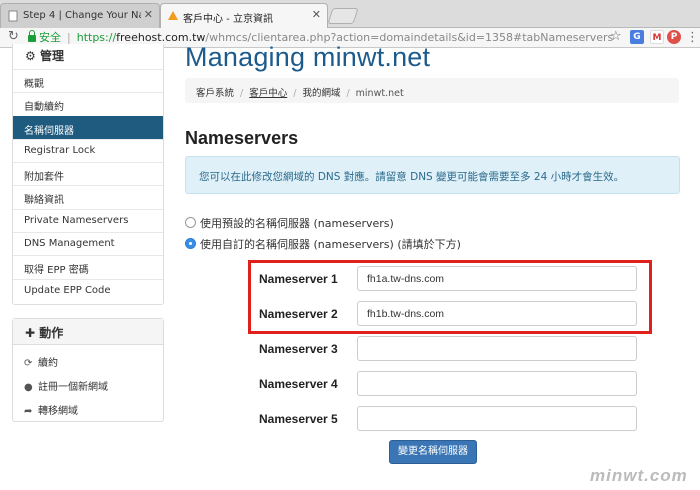 The width and height of the screenshot is (700, 490). What do you see at coordinates (268, 93) in the screenshot?
I see `breadcrumb-client-center: 客戶中心` at bounding box center [268, 93].